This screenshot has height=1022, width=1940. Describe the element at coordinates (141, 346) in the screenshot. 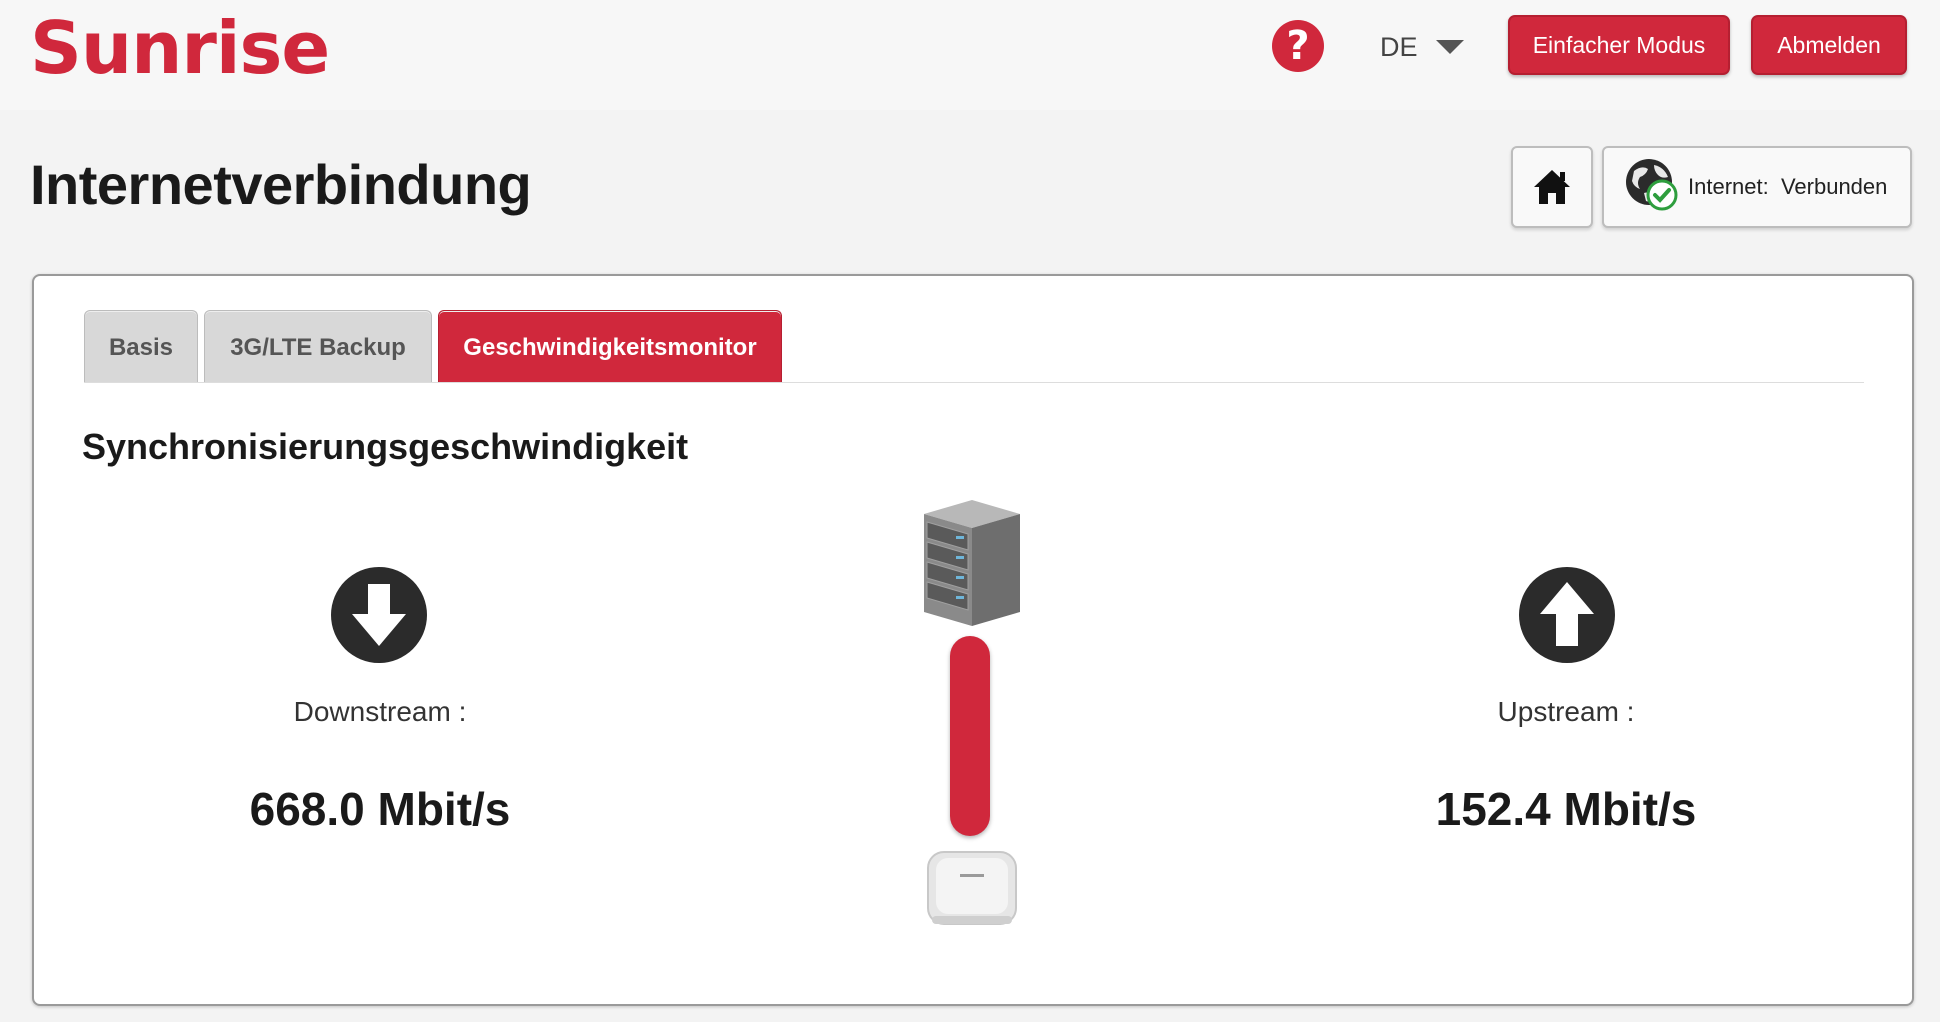

I see `tab-basis: Basis` at that location.